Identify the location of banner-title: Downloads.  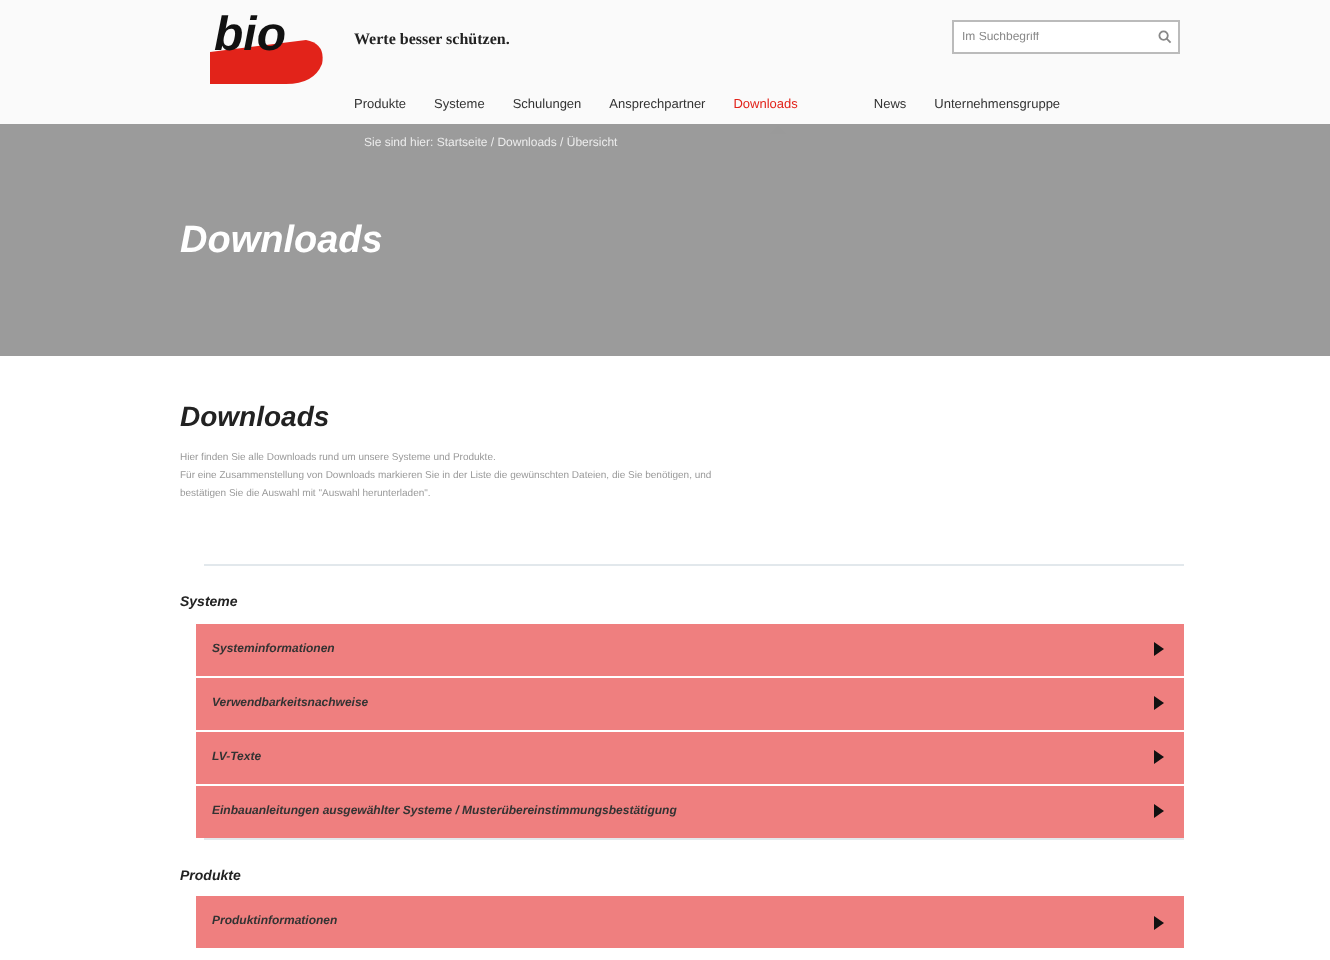
(282, 242).